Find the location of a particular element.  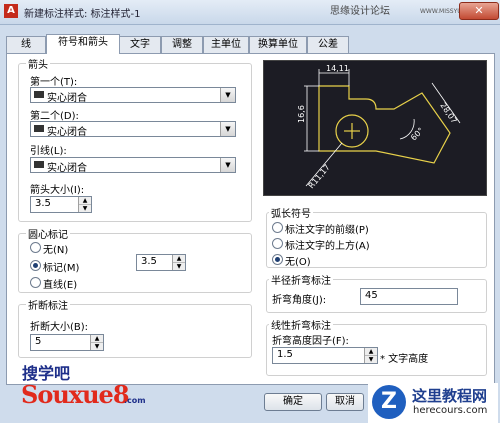

leader-select: 实心闭合 ▼ is located at coordinates (133, 165).